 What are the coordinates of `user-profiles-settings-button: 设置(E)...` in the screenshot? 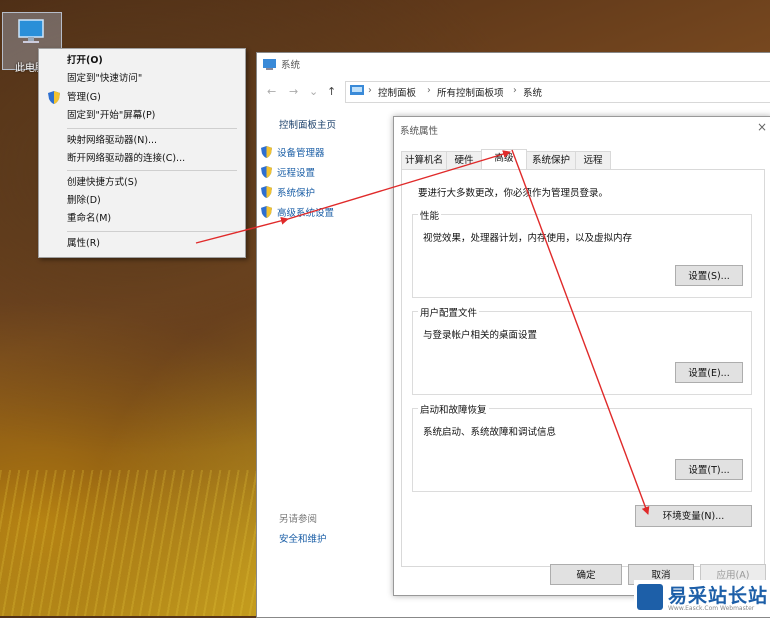 It's located at (709, 372).